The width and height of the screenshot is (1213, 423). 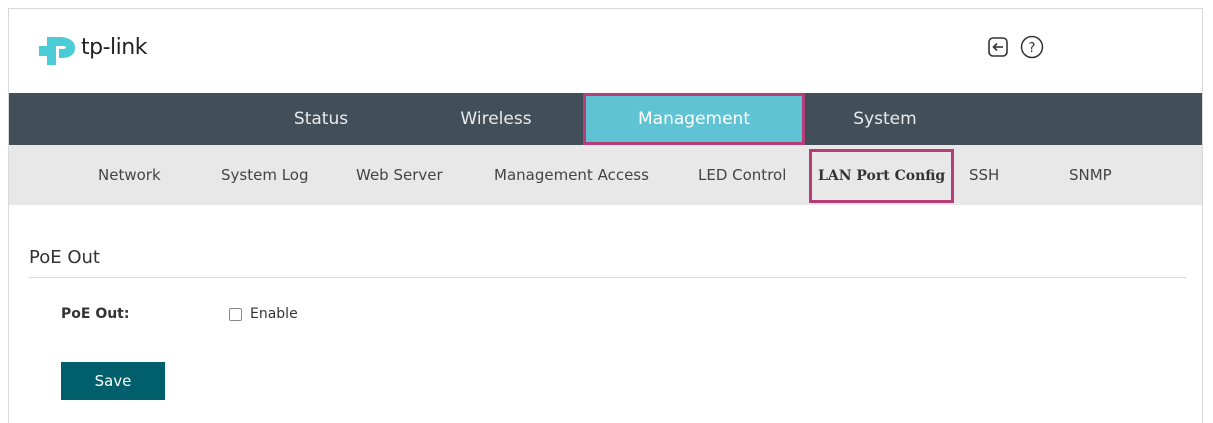 What do you see at coordinates (113, 381) in the screenshot?
I see `save-button: Save` at bounding box center [113, 381].